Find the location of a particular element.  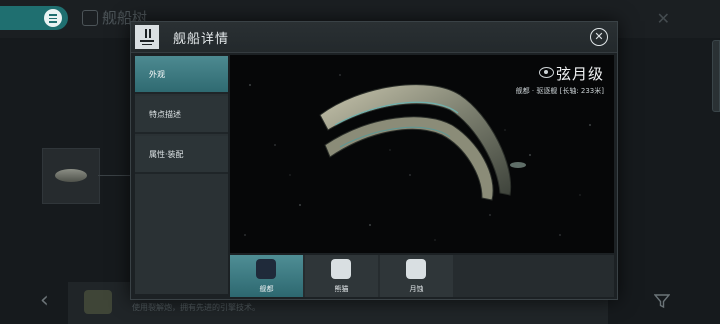

tab-variant-3: 月蚀 is located at coordinates (416, 276).